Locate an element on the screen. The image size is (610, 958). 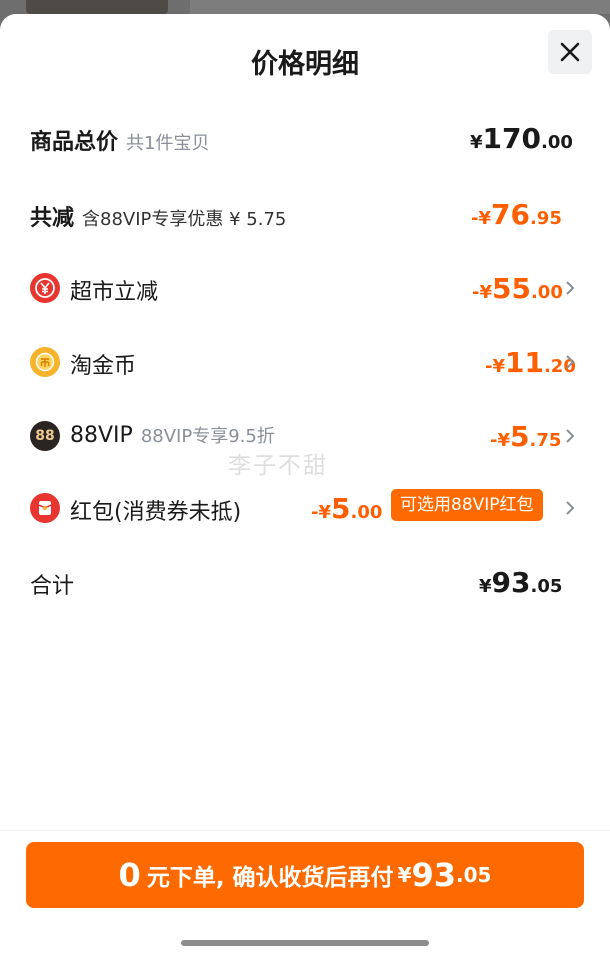
total-discount-amount: -¥76.95 is located at coordinates (516, 214).